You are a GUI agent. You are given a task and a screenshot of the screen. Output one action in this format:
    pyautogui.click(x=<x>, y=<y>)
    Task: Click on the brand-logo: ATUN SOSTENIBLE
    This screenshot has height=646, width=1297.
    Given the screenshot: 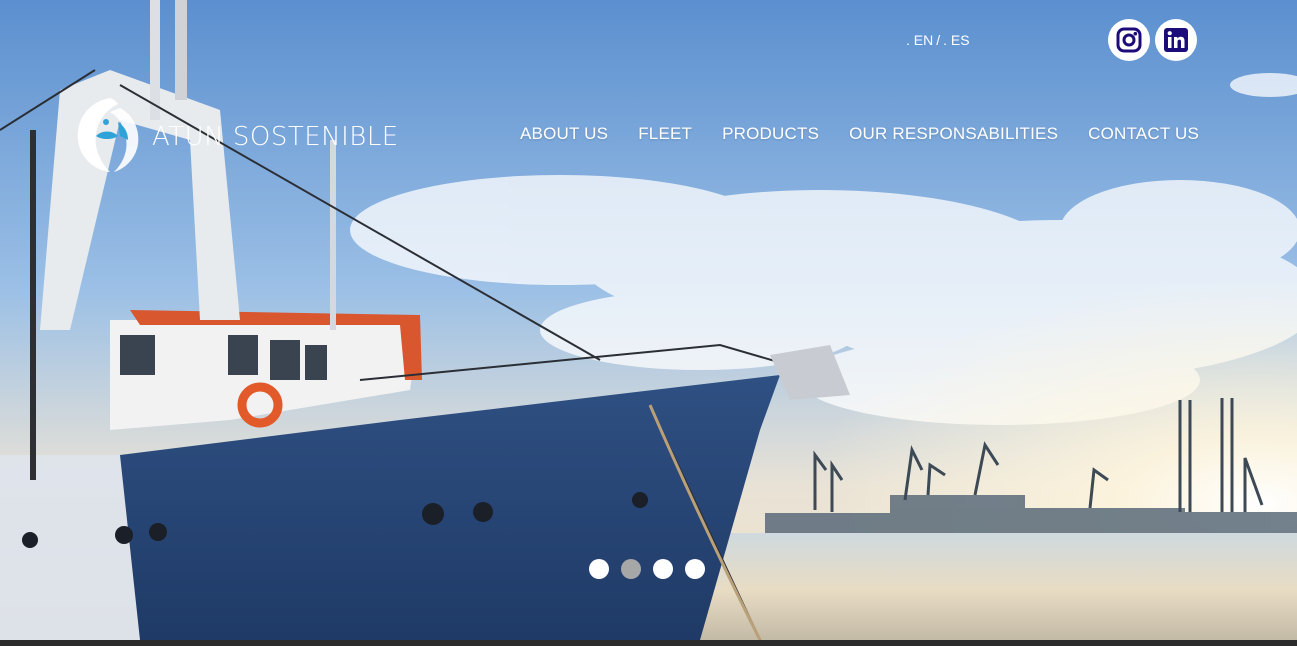 What is the action you would take?
    pyautogui.click(x=234, y=134)
    